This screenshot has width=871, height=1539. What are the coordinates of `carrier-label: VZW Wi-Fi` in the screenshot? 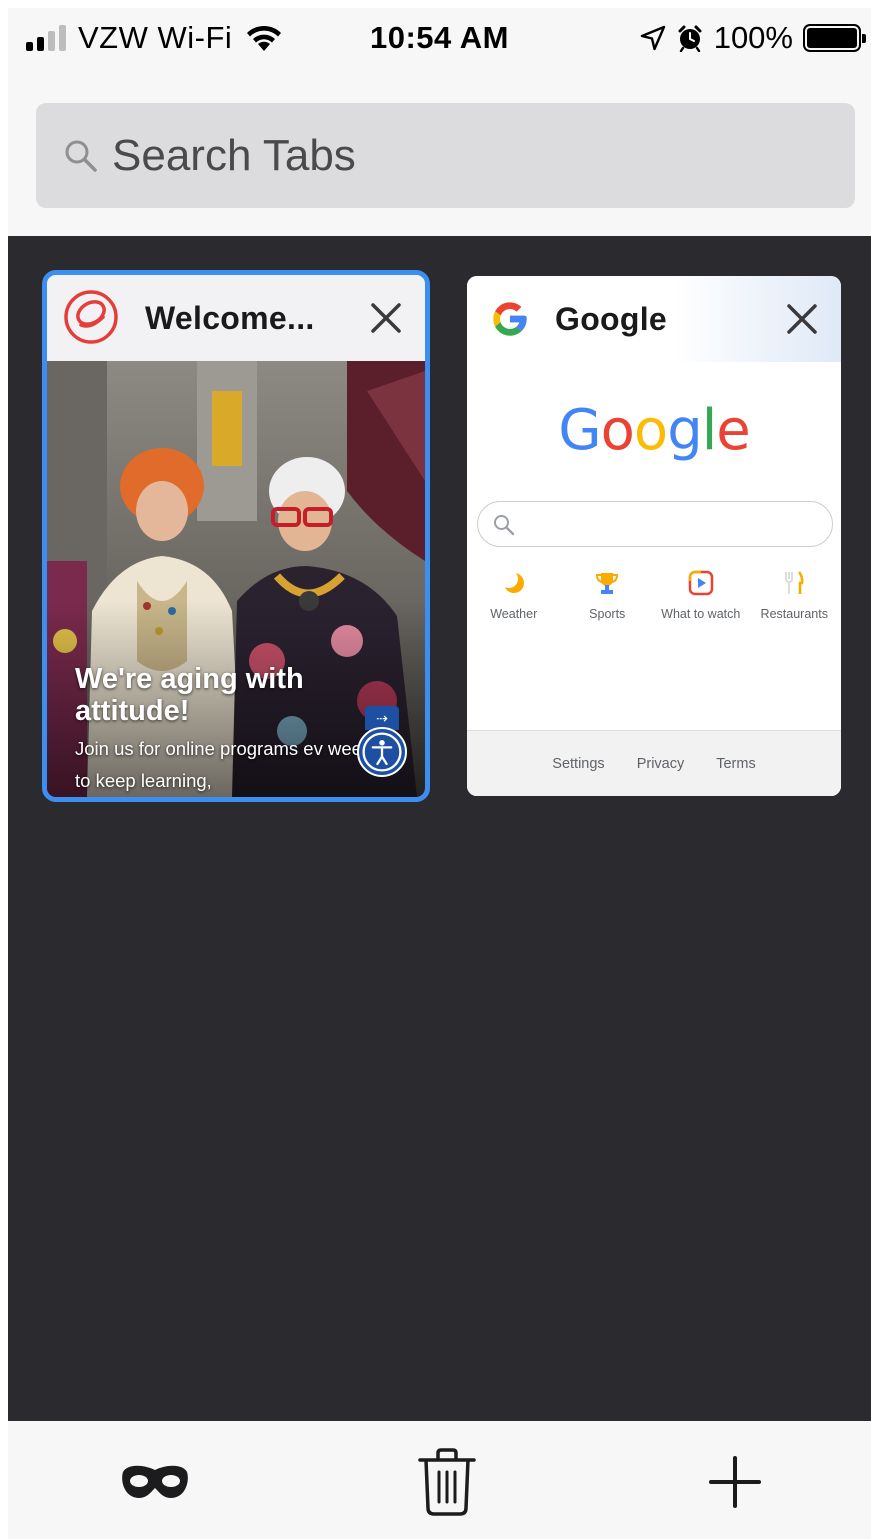 It's located at (155, 37).